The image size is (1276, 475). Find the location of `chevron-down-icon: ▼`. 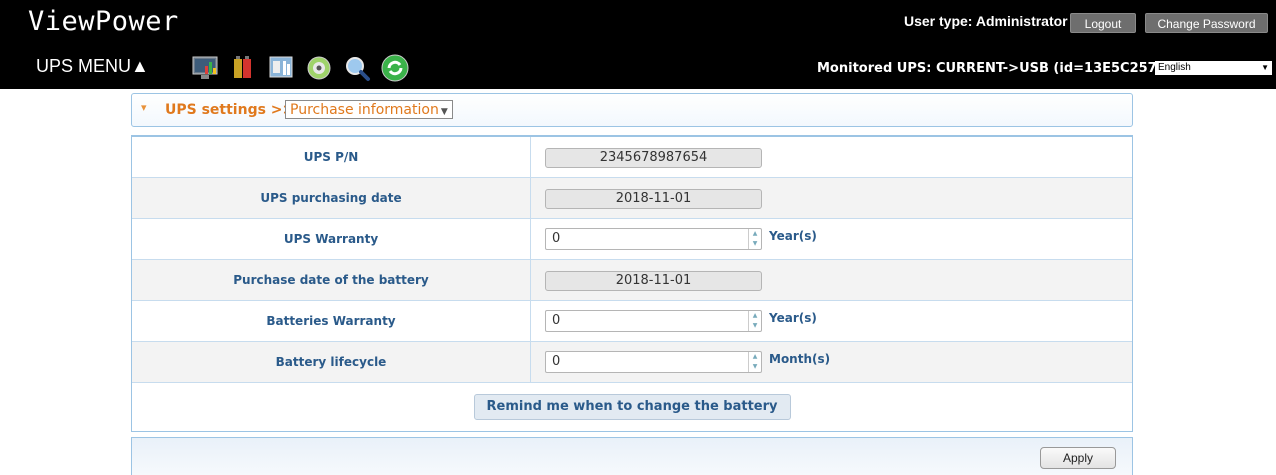

chevron-down-icon: ▼ is located at coordinates (444, 112).